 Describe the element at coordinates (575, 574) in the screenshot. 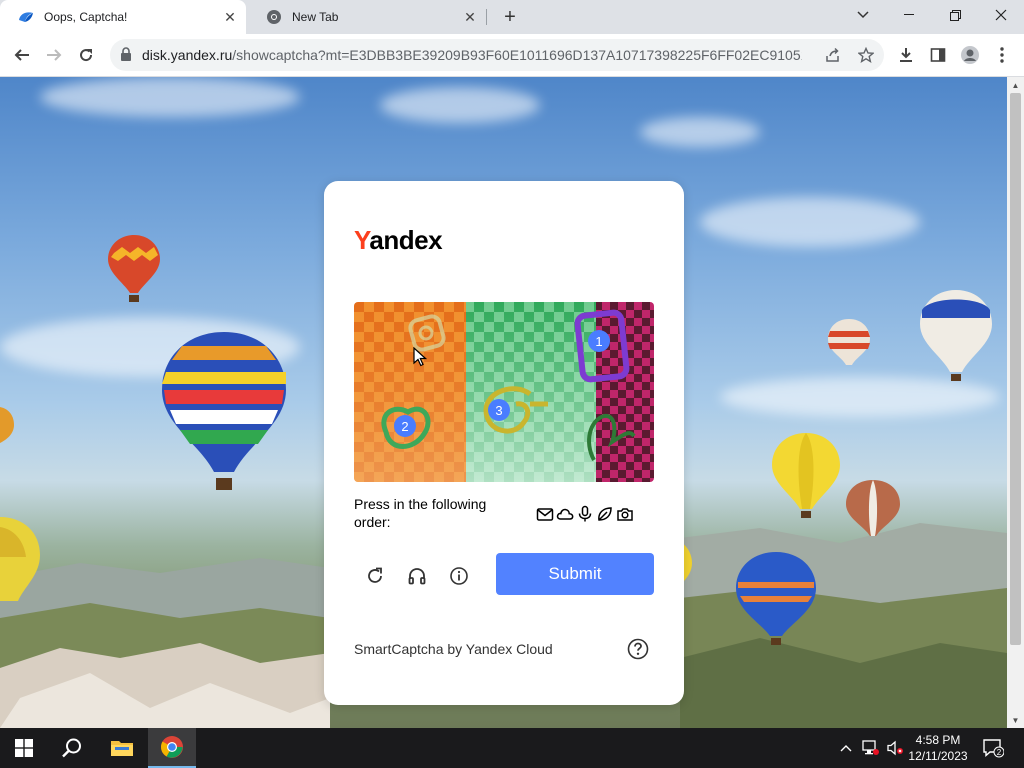

I see `submit-button: Submit` at that location.